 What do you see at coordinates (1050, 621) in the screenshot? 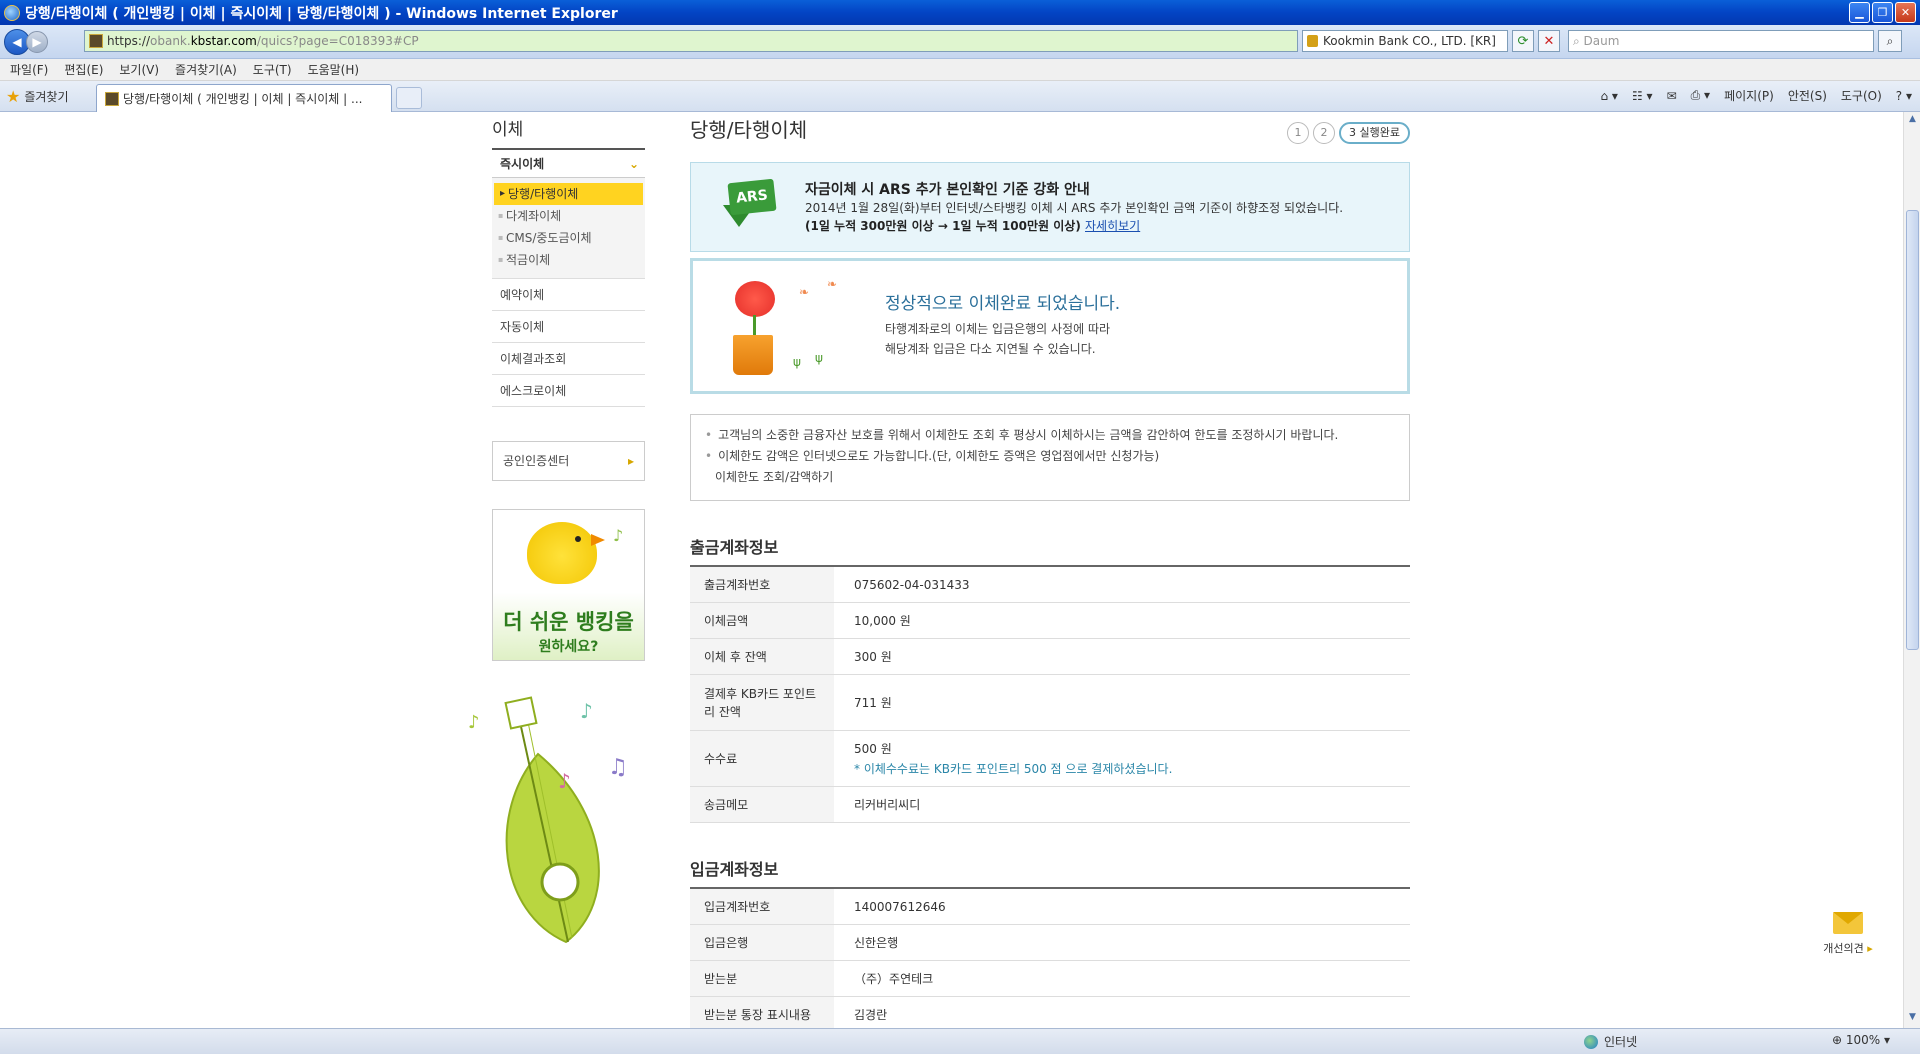
I see `table-row: 이체금액 10,000 원` at bounding box center [1050, 621].